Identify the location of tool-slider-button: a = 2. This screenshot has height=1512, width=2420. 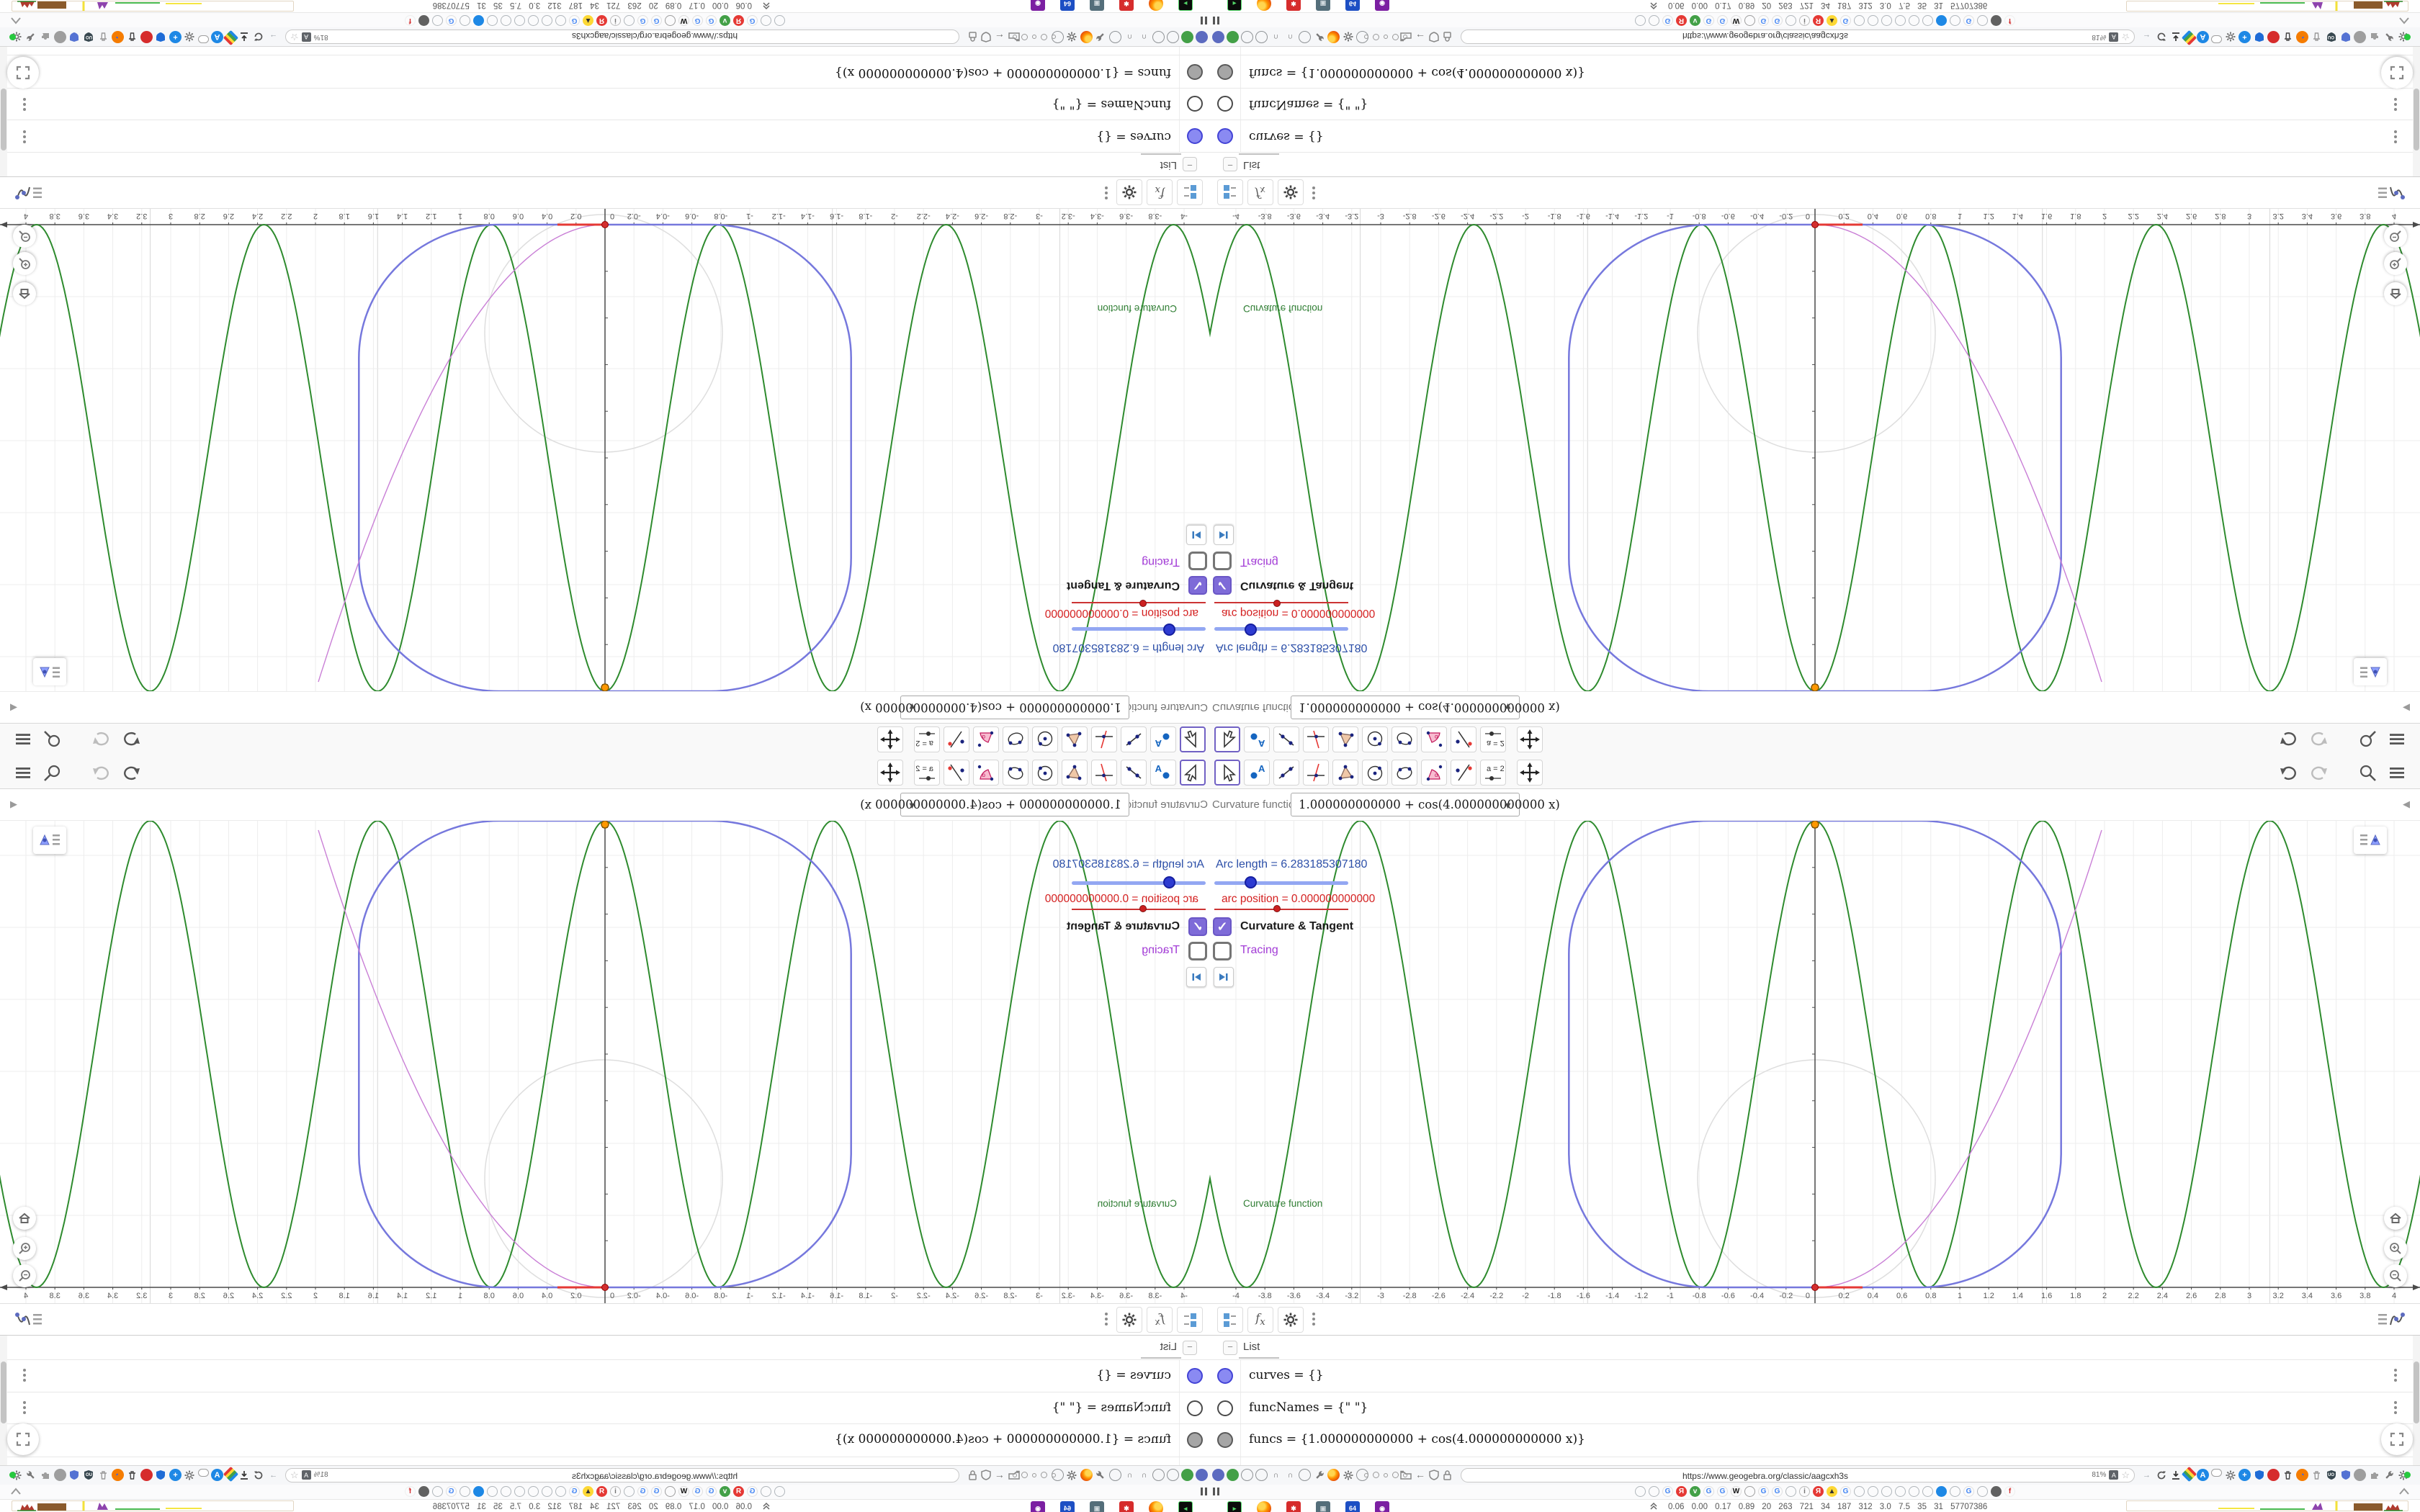
(927, 773).